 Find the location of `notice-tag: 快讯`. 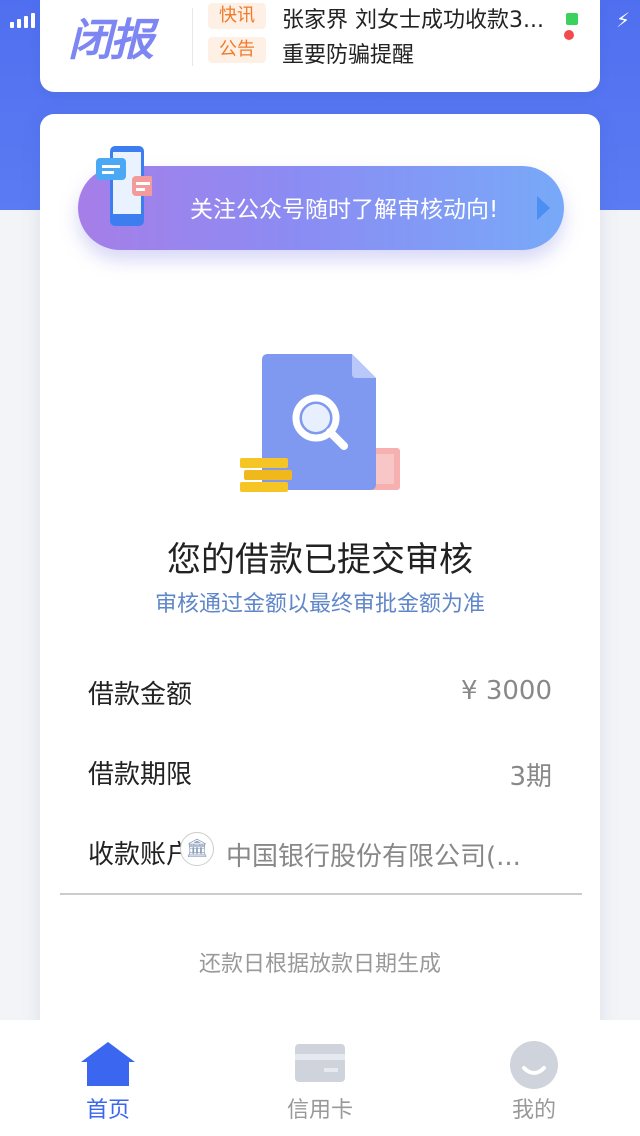

notice-tag: 快讯 is located at coordinates (237, 16).